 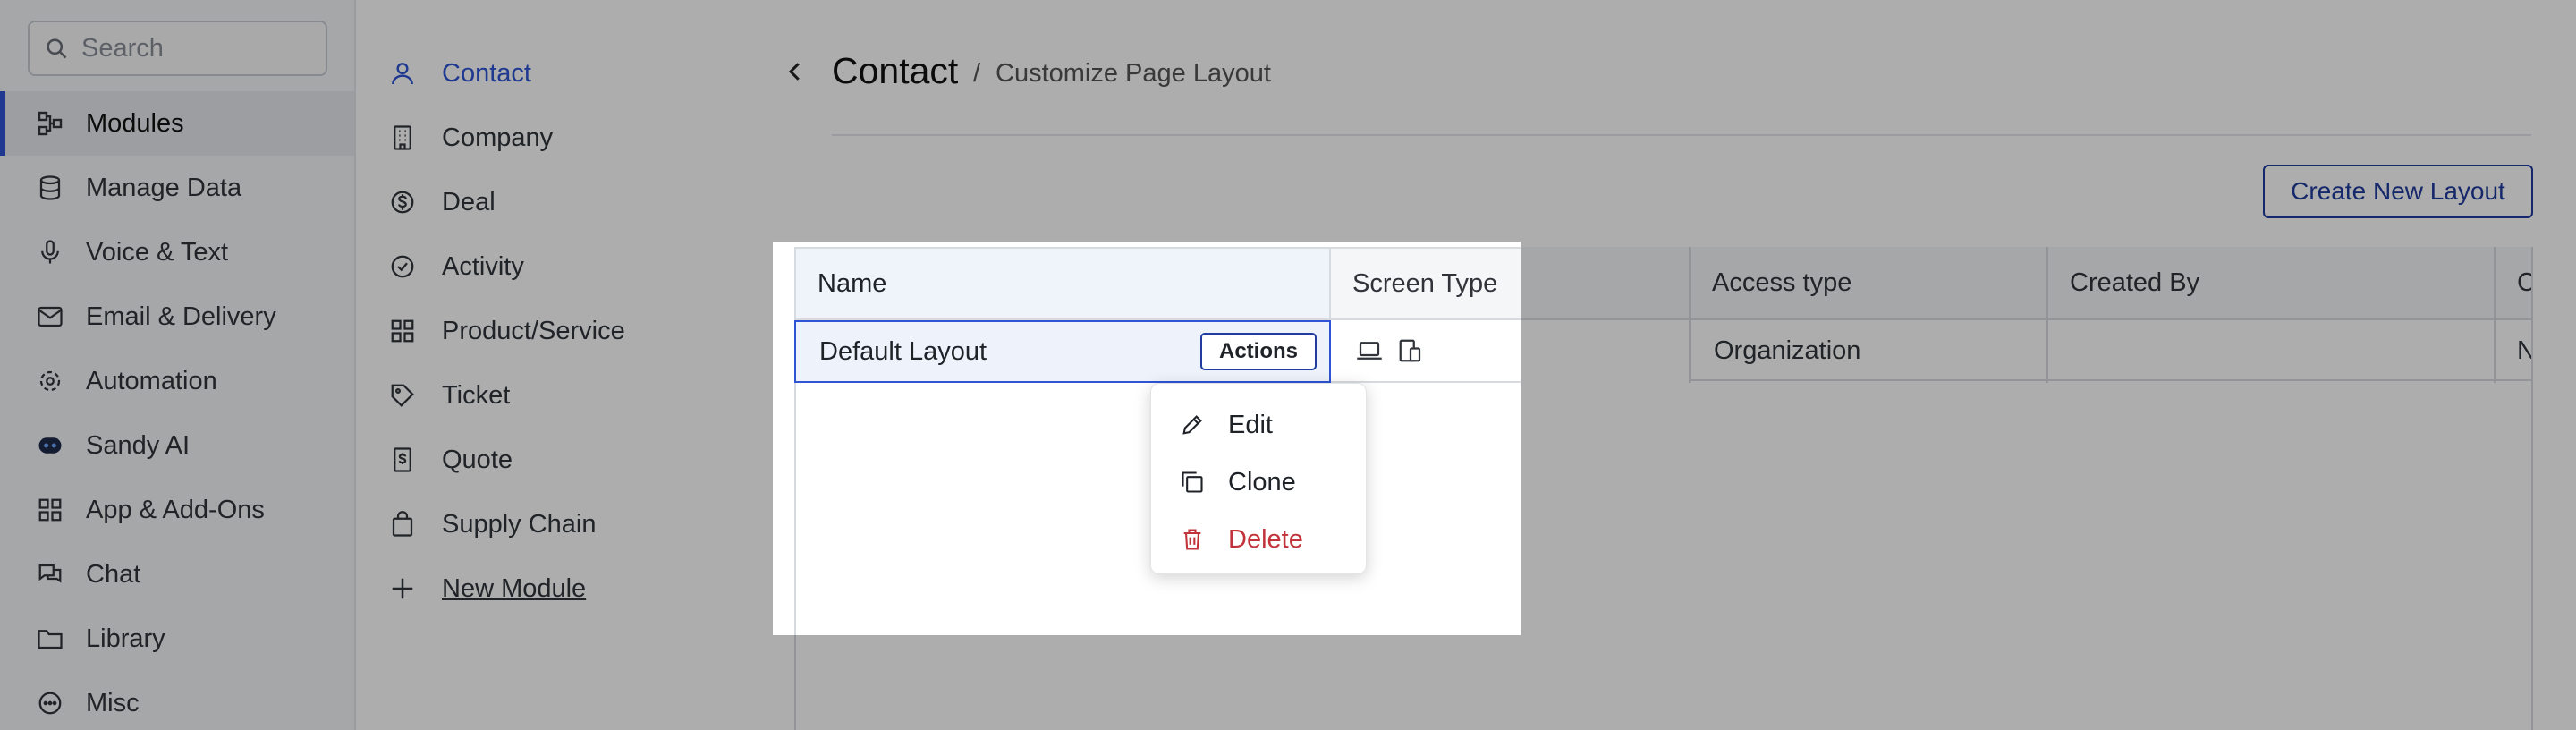 What do you see at coordinates (1192, 540) in the screenshot?
I see `trash-icon` at bounding box center [1192, 540].